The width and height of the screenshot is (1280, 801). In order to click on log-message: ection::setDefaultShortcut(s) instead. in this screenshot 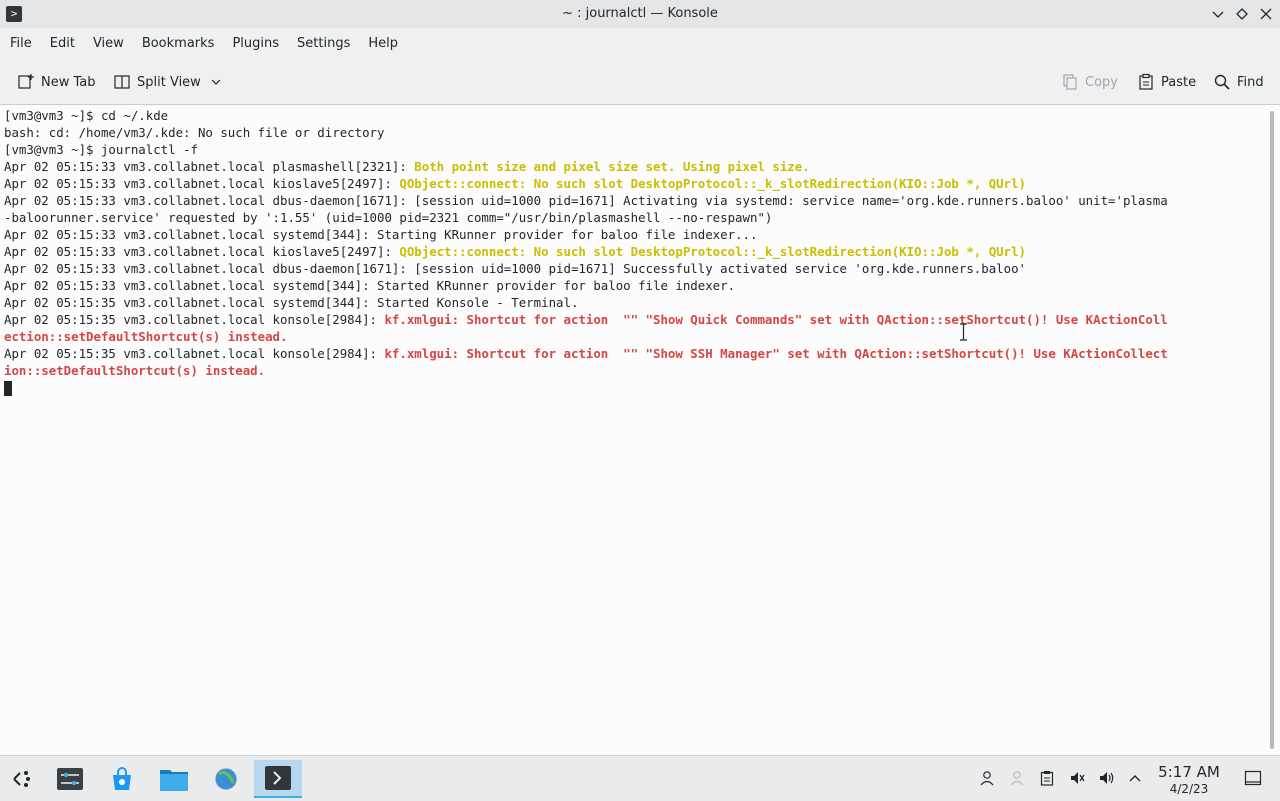, I will do `click(146, 336)`.